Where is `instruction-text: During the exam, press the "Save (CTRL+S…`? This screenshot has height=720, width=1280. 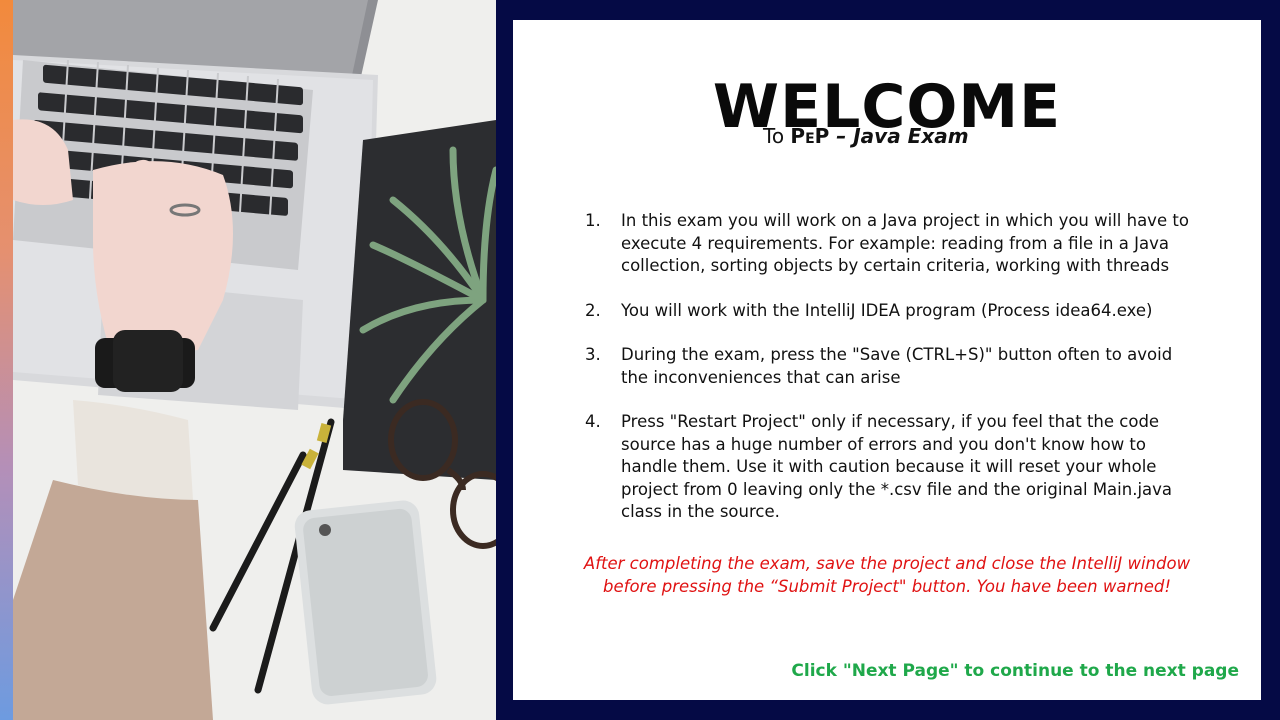 instruction-text: During the exam, press the "Save (CTRL+S… is located at coordinates (897, 366).